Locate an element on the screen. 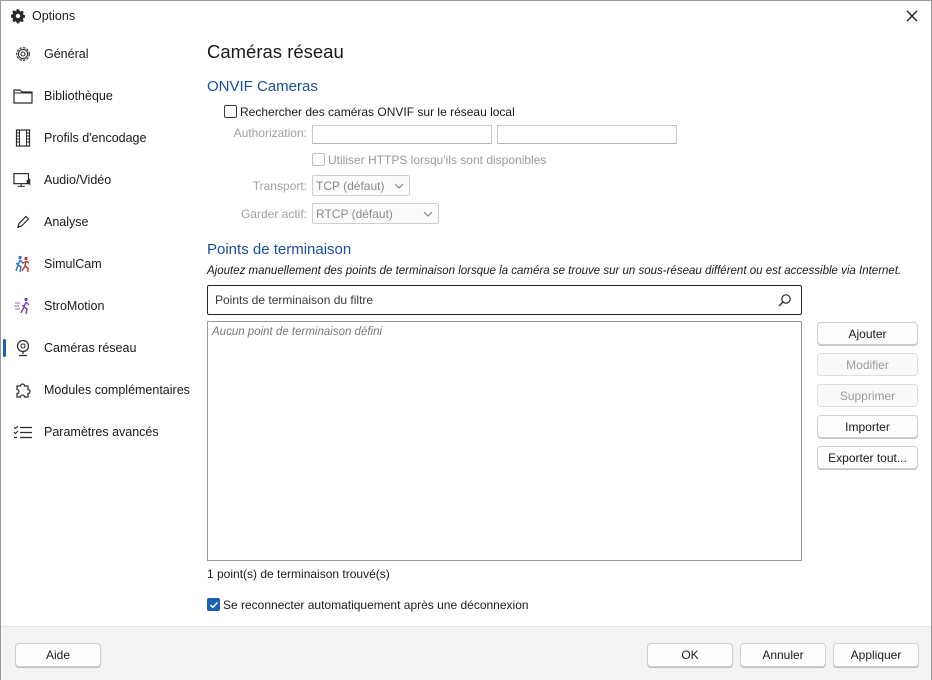 Image resolution: width=932 pixels, height=680 pixels. window-title: Options is located at coordinates (54, 16).